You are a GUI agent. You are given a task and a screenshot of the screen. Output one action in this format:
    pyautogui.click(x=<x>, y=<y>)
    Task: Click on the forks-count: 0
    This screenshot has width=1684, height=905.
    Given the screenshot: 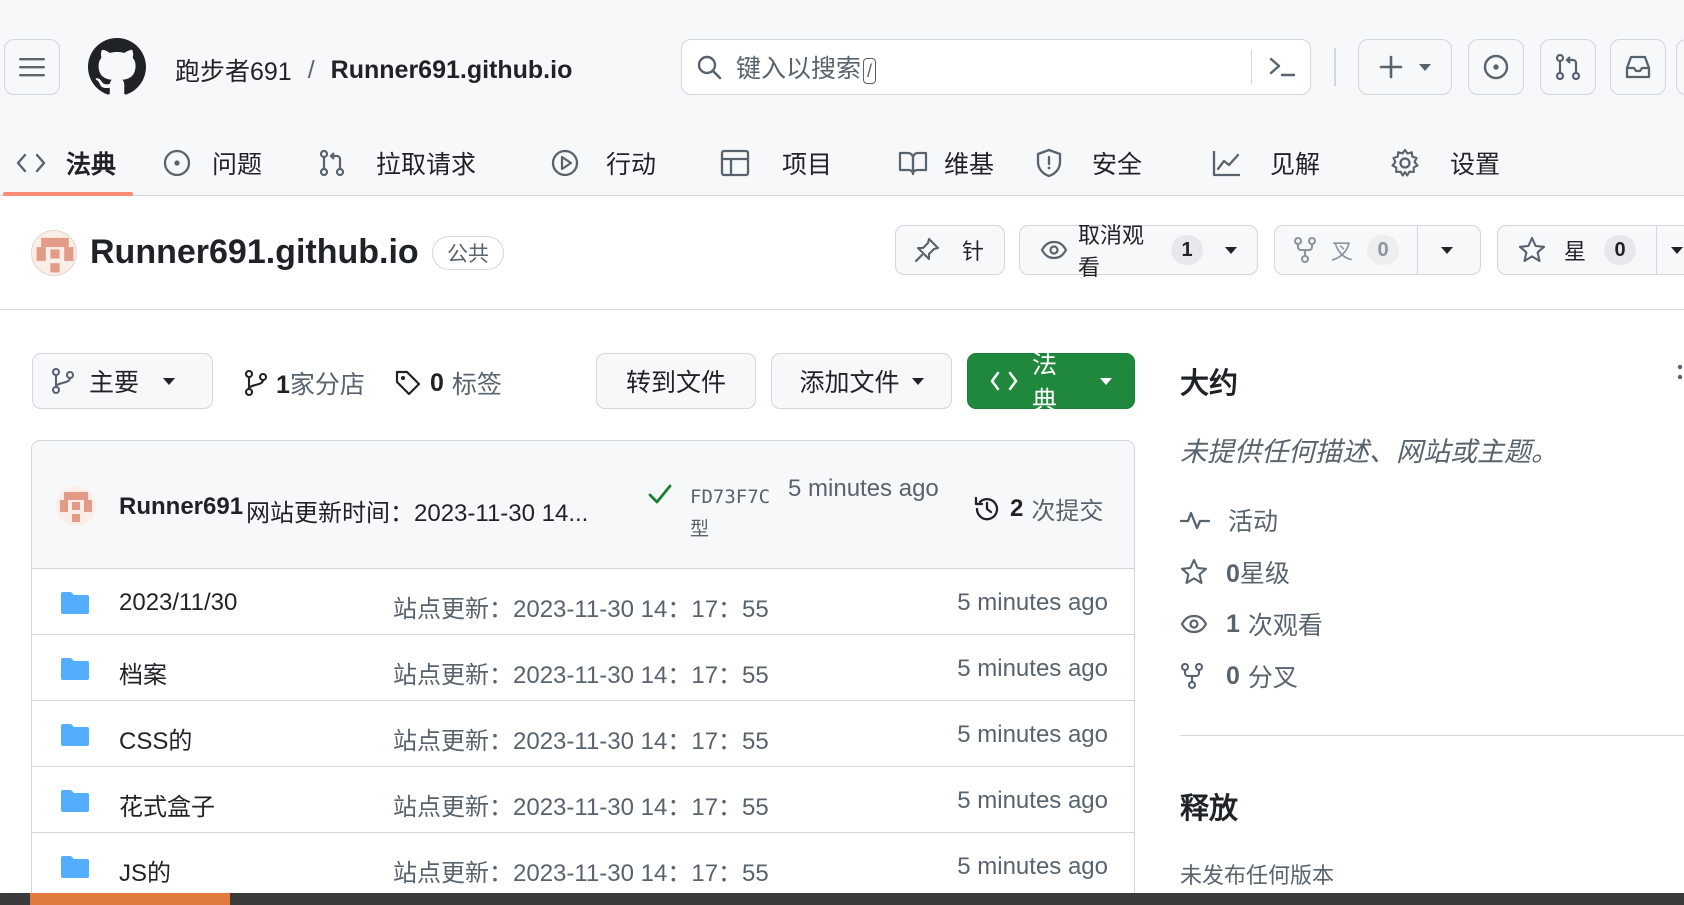 What is the action you would take?
    pyautogui.click(x=1233, y=675)
    